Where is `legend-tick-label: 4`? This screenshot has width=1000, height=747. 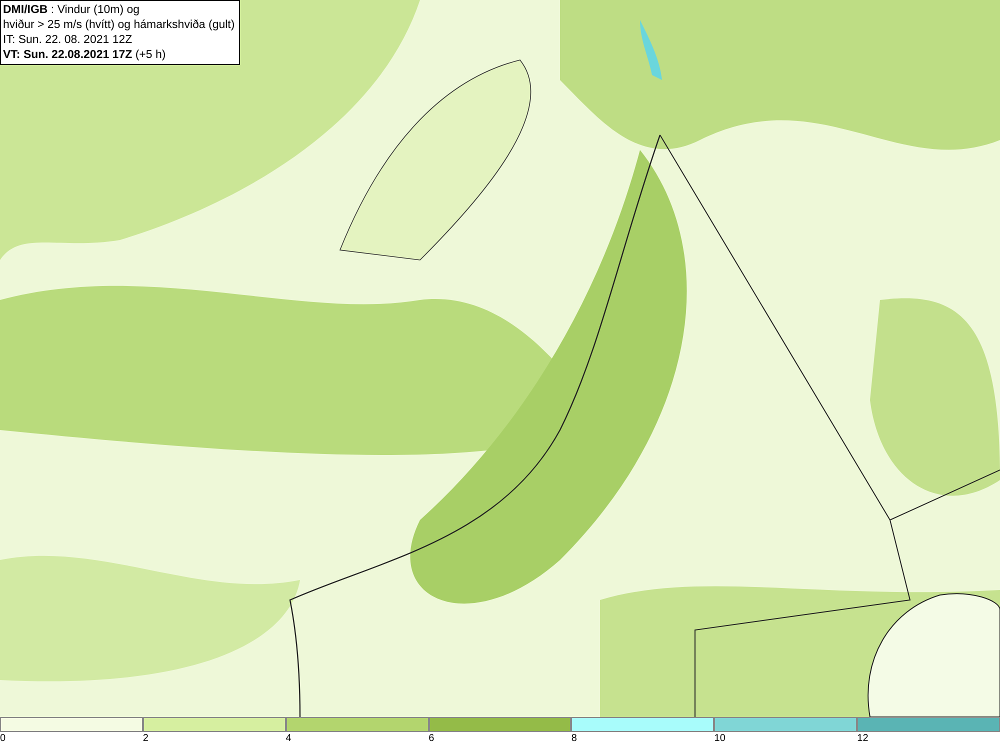
legend-tick-label: 4 is located at coordinates (289, 738).